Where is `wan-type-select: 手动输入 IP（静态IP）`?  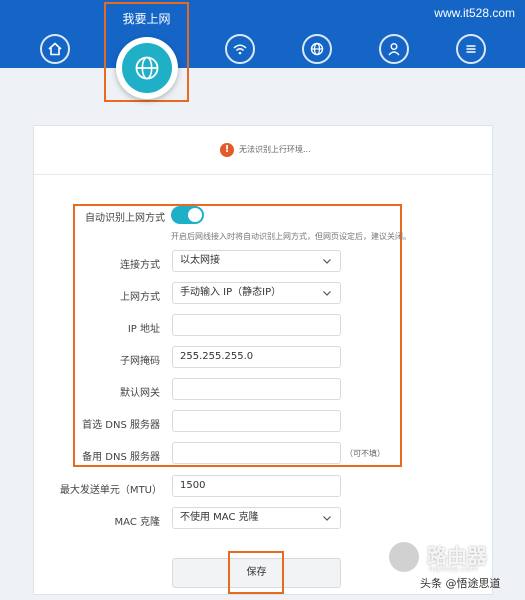 wan-type-select: 手动输入 IP（静态IP） is located at coordinates (256, 293).